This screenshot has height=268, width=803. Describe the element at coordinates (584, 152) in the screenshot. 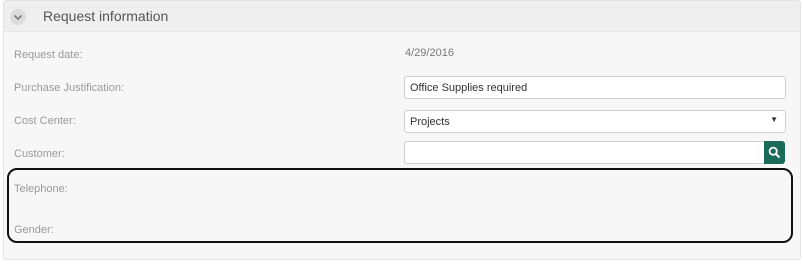

I see `customer-input` at that location.